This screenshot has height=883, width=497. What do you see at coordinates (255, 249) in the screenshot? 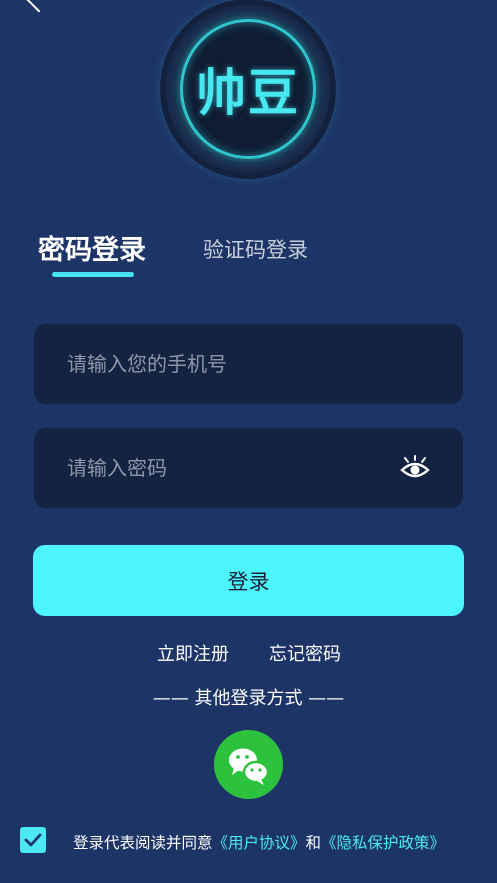
I see `tab-code-login: 验证码登录` at bounding box center [255, 249].